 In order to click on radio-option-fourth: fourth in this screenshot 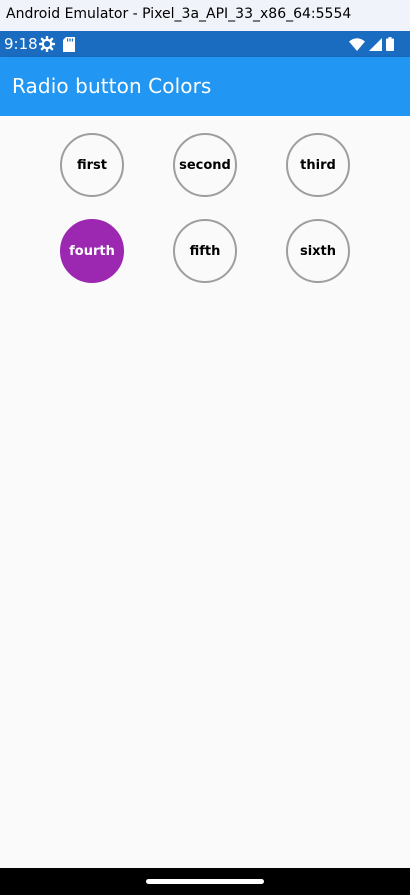, I will do `click(92, 251)`.